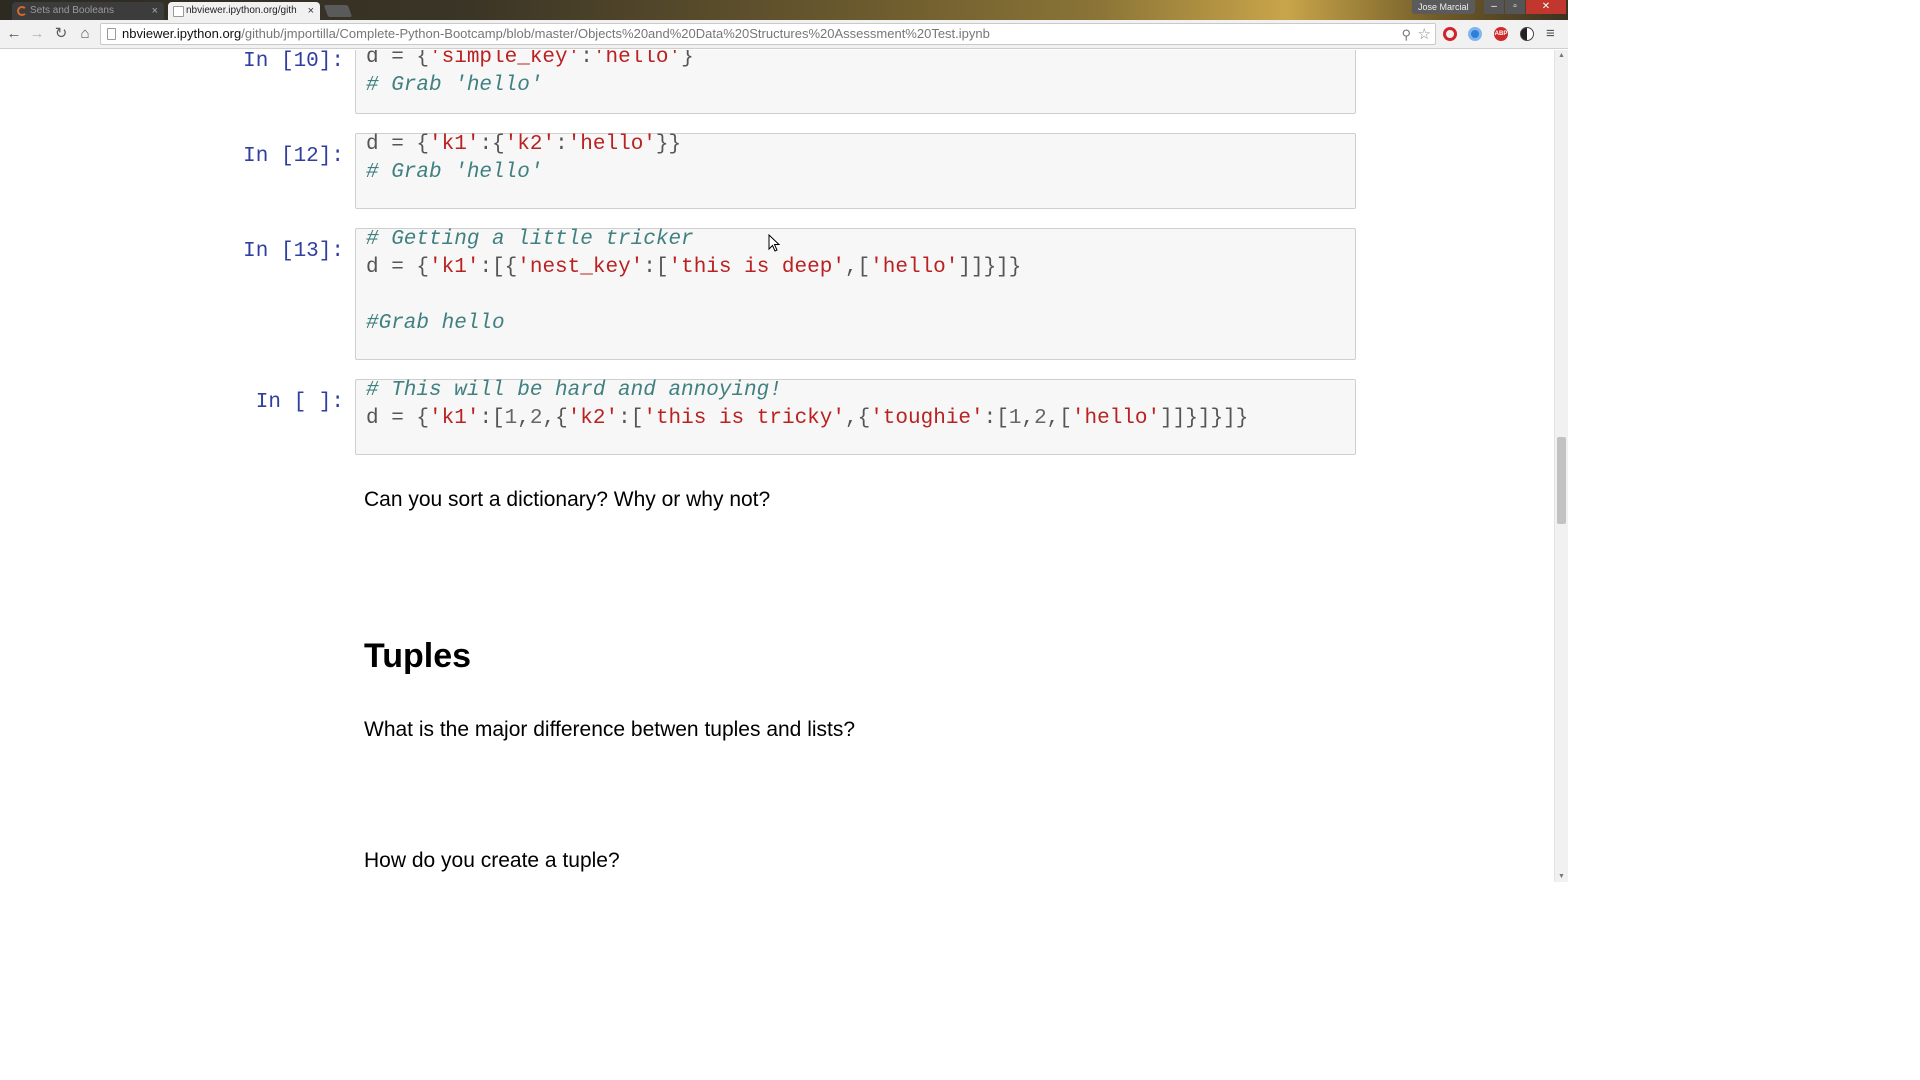  Describe the element at coordinates (37, 34) in the screenshot. I see `forward-button: →` at that location.